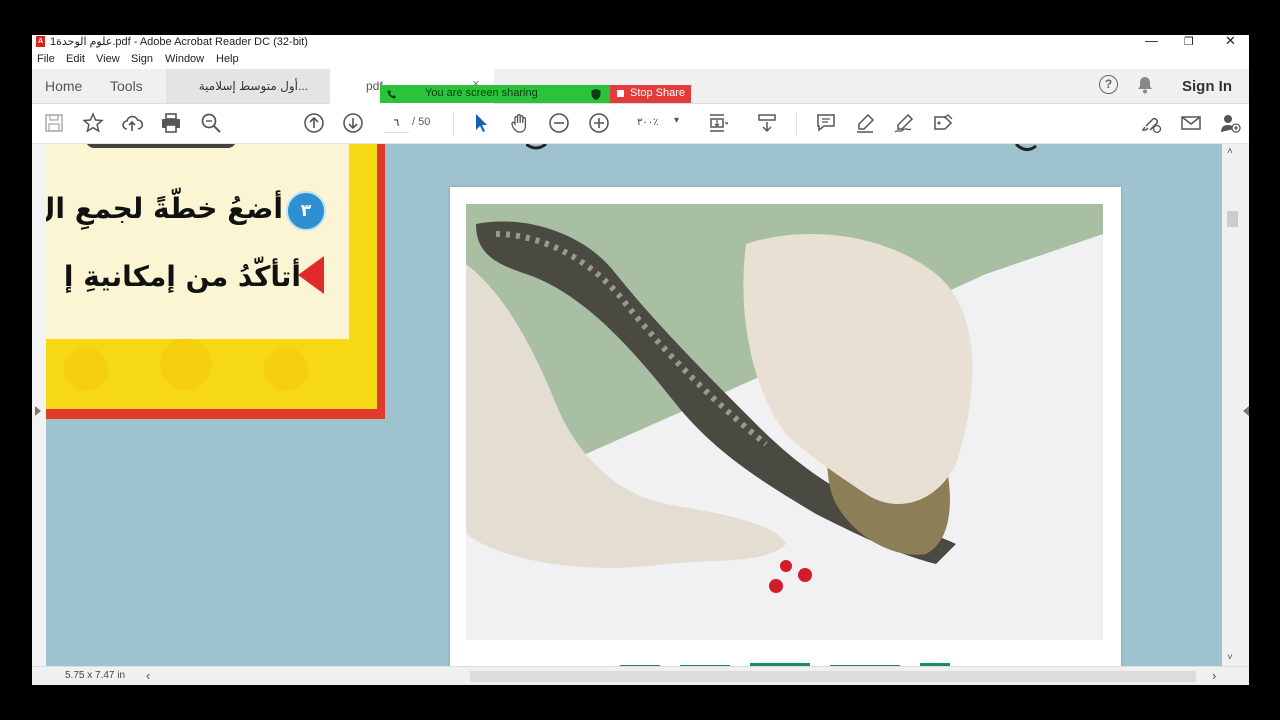  What do you see at coordinates (781, 147) in the screenshot?
I see `cutoff-top-text` at bounding box center [781, 147].